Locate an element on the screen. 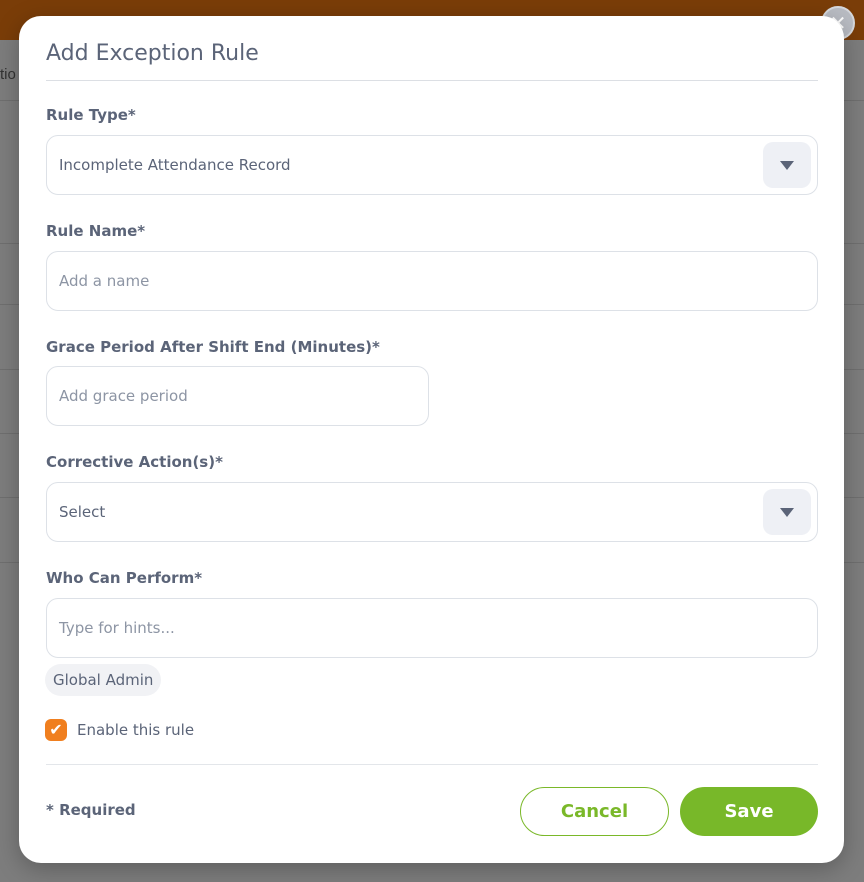  enable-rule-checkbox: ✔ is located at coordinates (56, 730).